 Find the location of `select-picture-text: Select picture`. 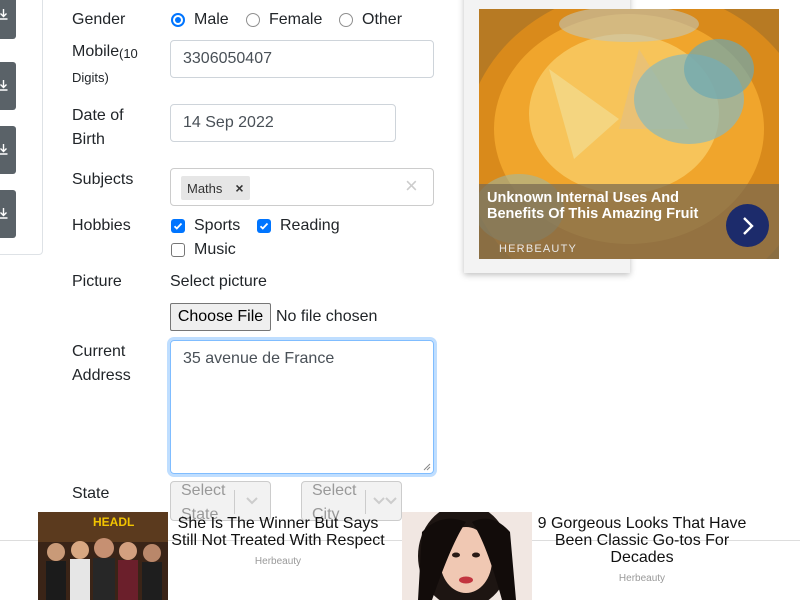

select-picture-text: Select picture is located at coordinates (218, 281).